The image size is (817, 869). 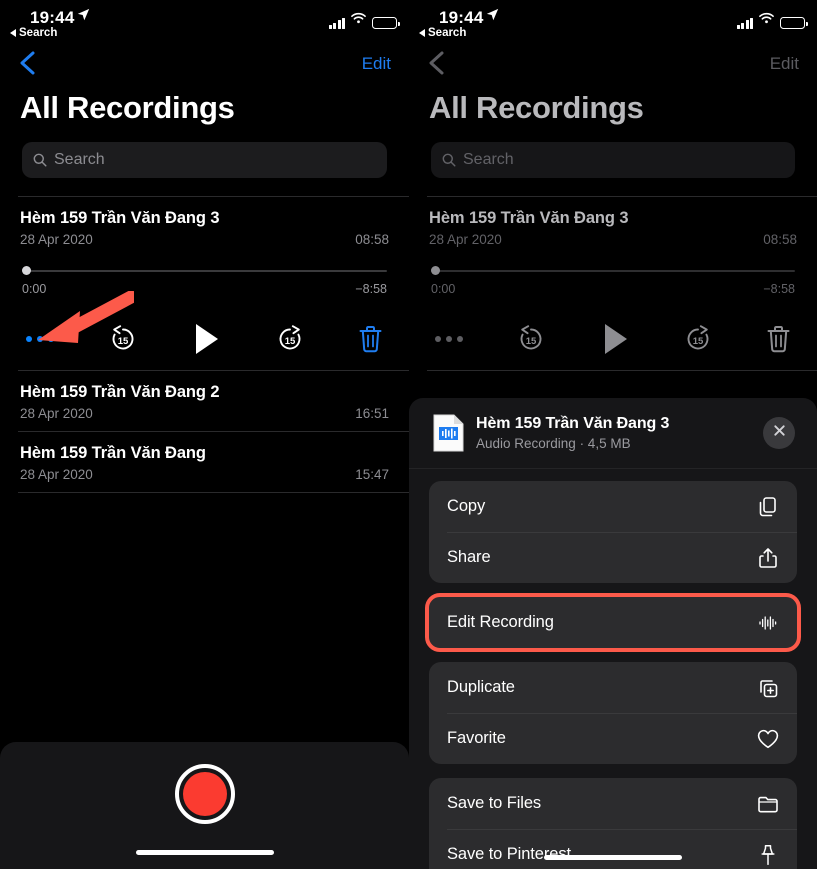 I want to click on menu-item-copy: Copy, so click(x=613, y=506).